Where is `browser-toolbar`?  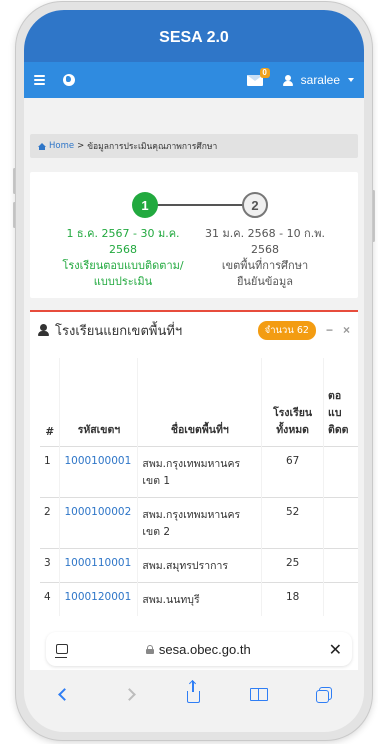 browser-toolbar is located at coordinates (194, 694).